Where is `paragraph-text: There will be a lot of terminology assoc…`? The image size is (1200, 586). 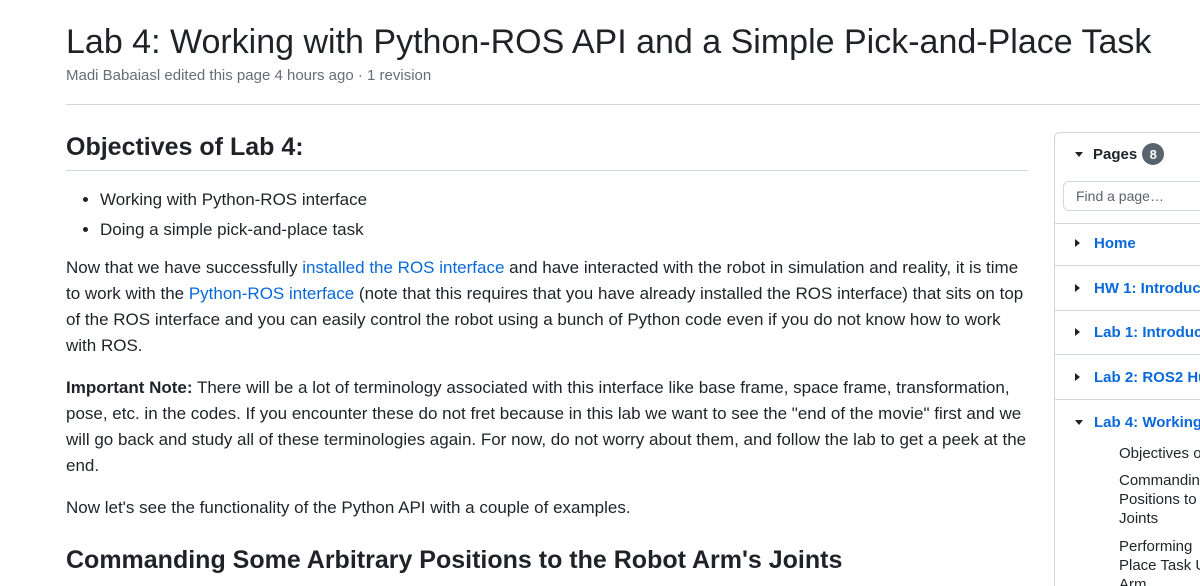 paragraph-text: There will be a lot of terminology assoc… is located at coordinates (546, 426).